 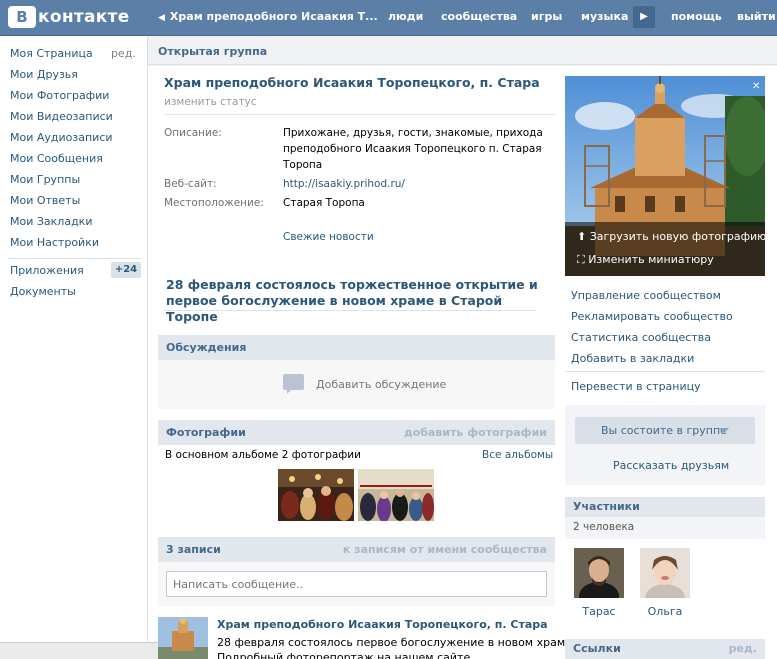 What do you see at coordinates (381, 384) in the screenshot?
I see `add-discussion-link: Добавить обсуждение` at bounding box center [381, 384].